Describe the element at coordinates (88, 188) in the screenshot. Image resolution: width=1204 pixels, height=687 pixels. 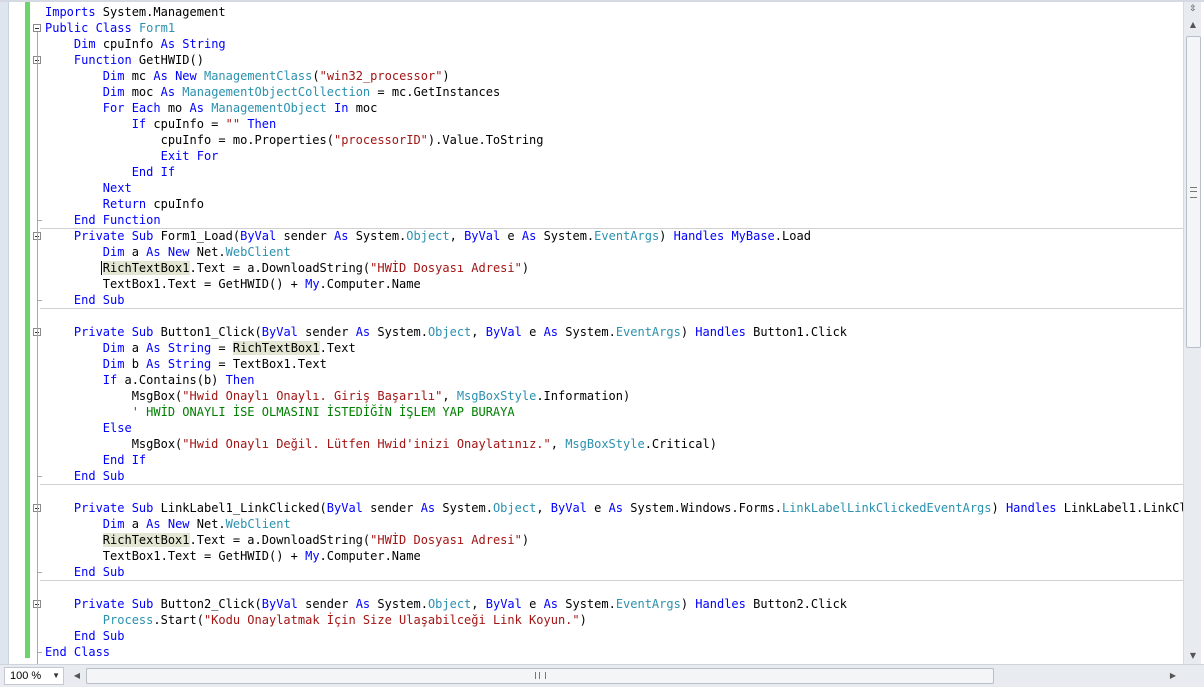
I see `code-line: Next` at that location.